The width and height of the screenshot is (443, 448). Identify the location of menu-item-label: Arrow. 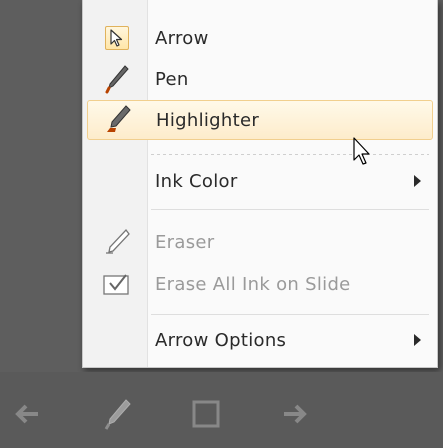
(182, 38).